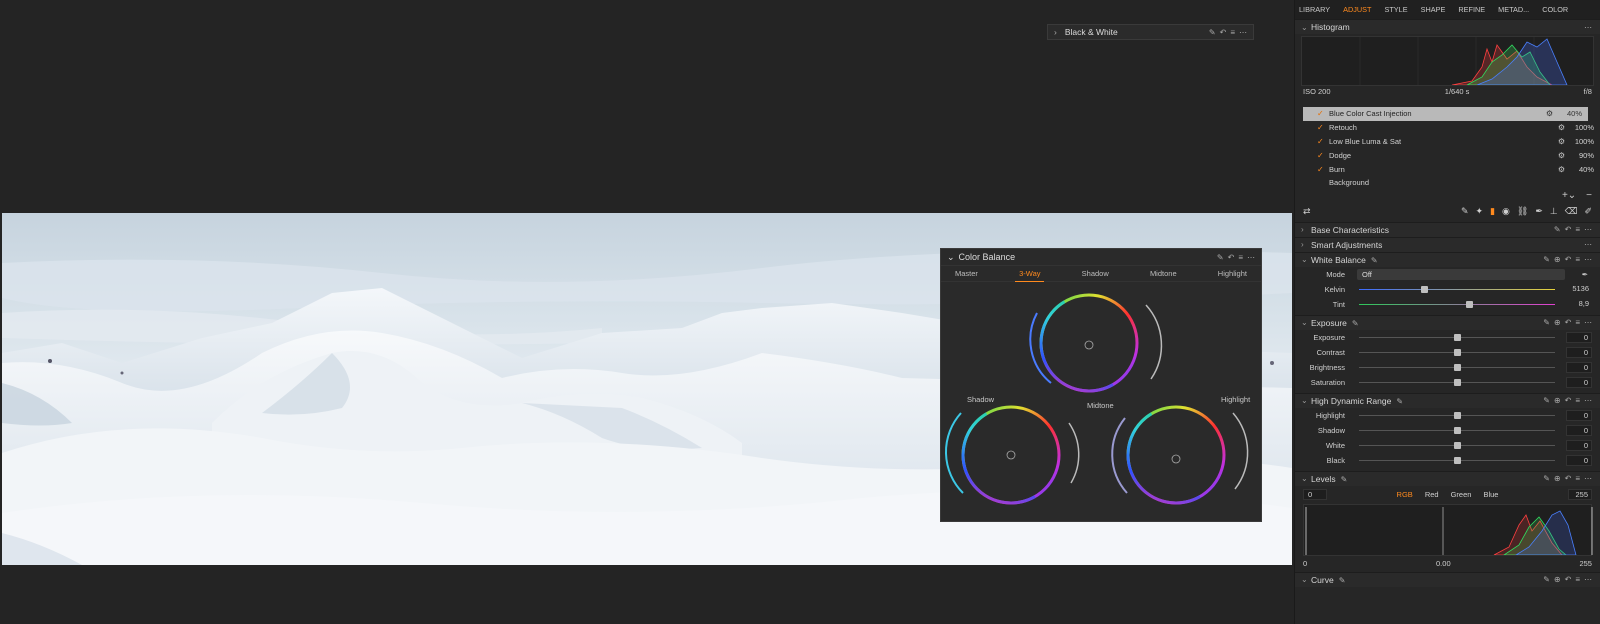  Describe the element at coordinates (1093, 346) in the screenshot. I see `midtone-wheel` at that location.